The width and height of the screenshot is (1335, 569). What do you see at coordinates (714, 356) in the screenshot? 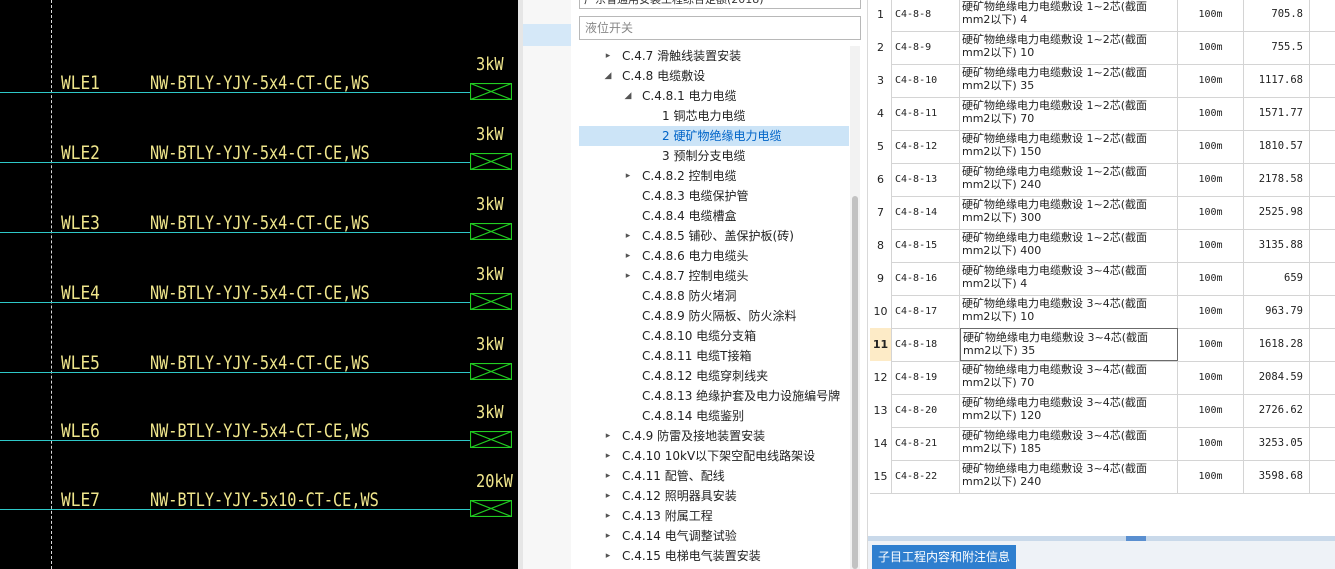
I see `tree-node: C.4.8.11 电缆T接箱` at bounding box center [714, 356].